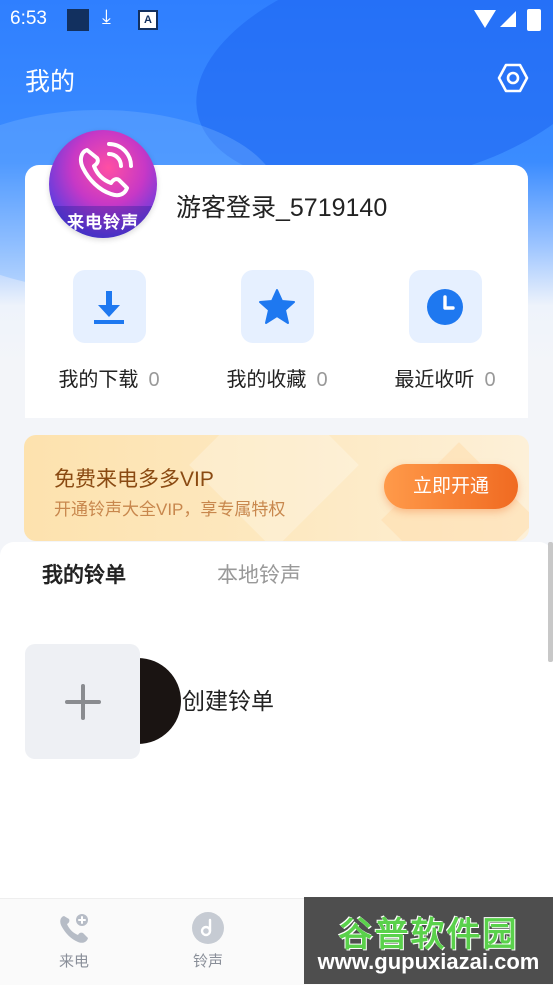  What do you see at coordinates (275, 701) in the screenshot?
I see `create-playlist-button: 创建铃单` at bounding box center [275, 701].